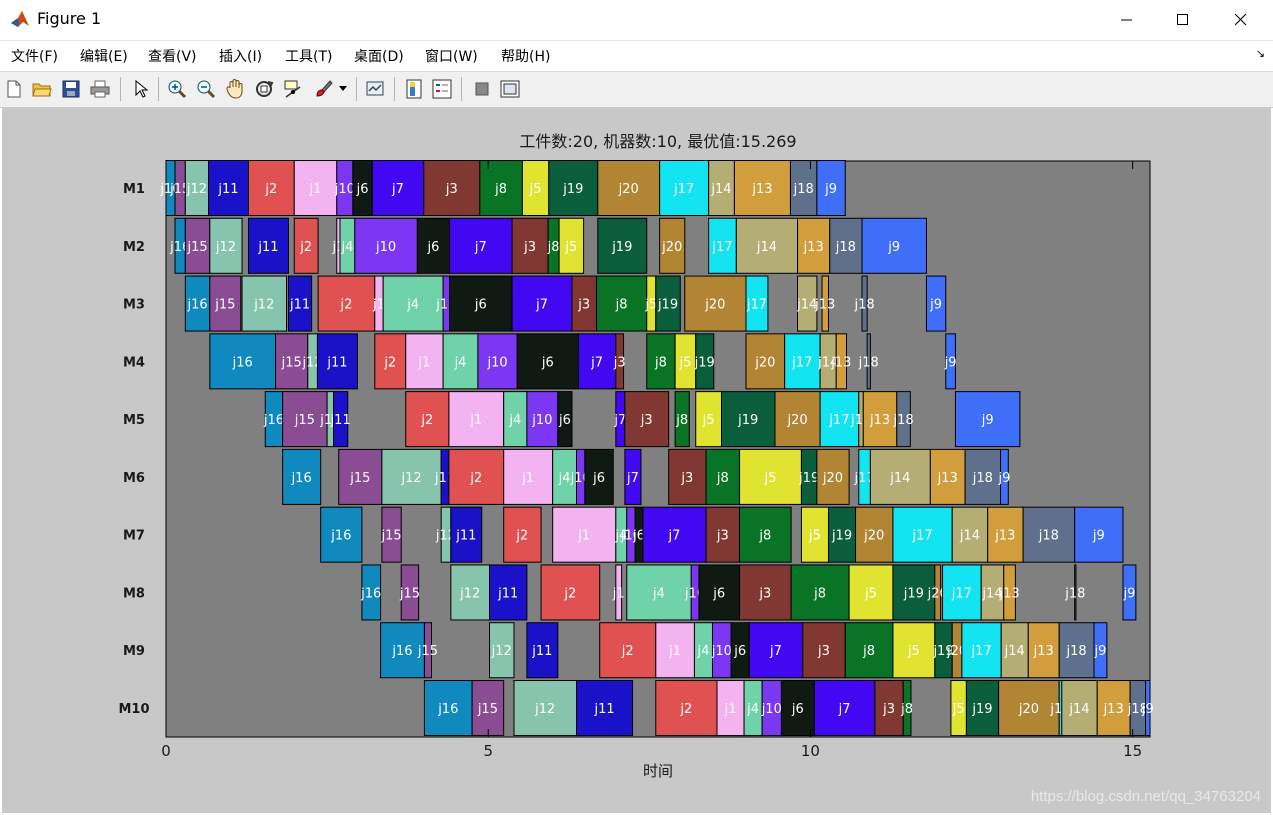 This screenshot has width=1273, height=815. I want to click on menu-insert: 插入(I), so click(240, 56).